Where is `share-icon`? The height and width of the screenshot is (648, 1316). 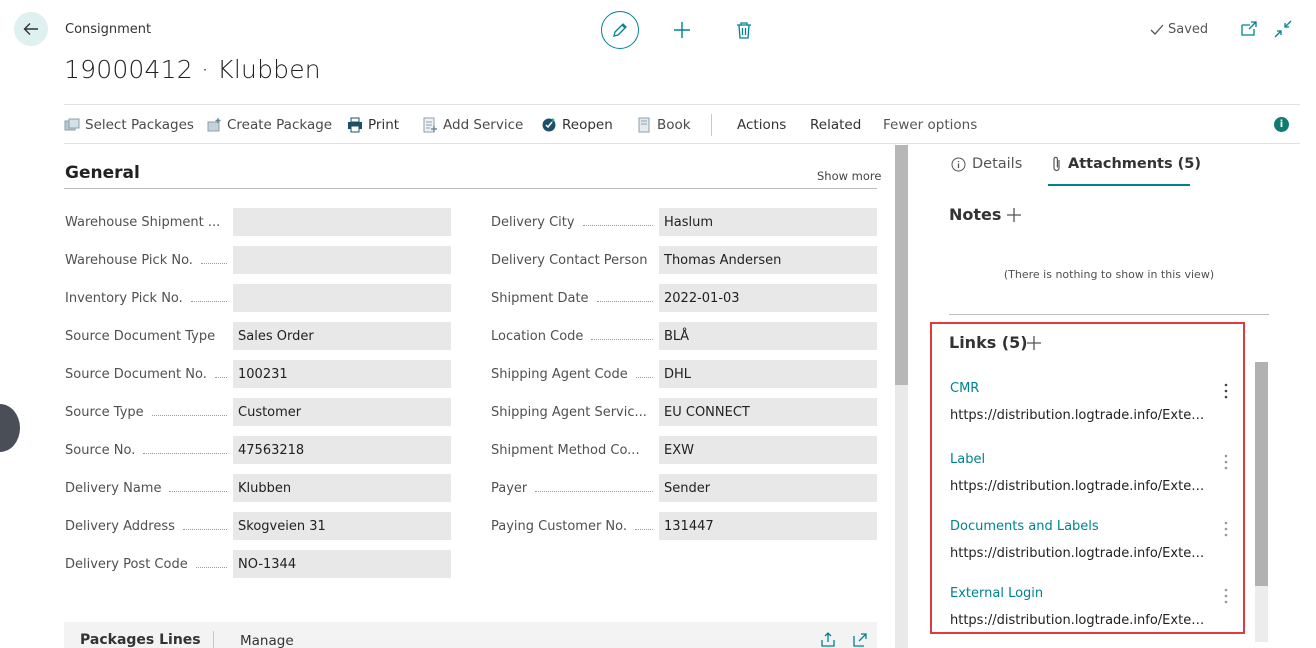
share-icon is located at coordinates (828, 640).